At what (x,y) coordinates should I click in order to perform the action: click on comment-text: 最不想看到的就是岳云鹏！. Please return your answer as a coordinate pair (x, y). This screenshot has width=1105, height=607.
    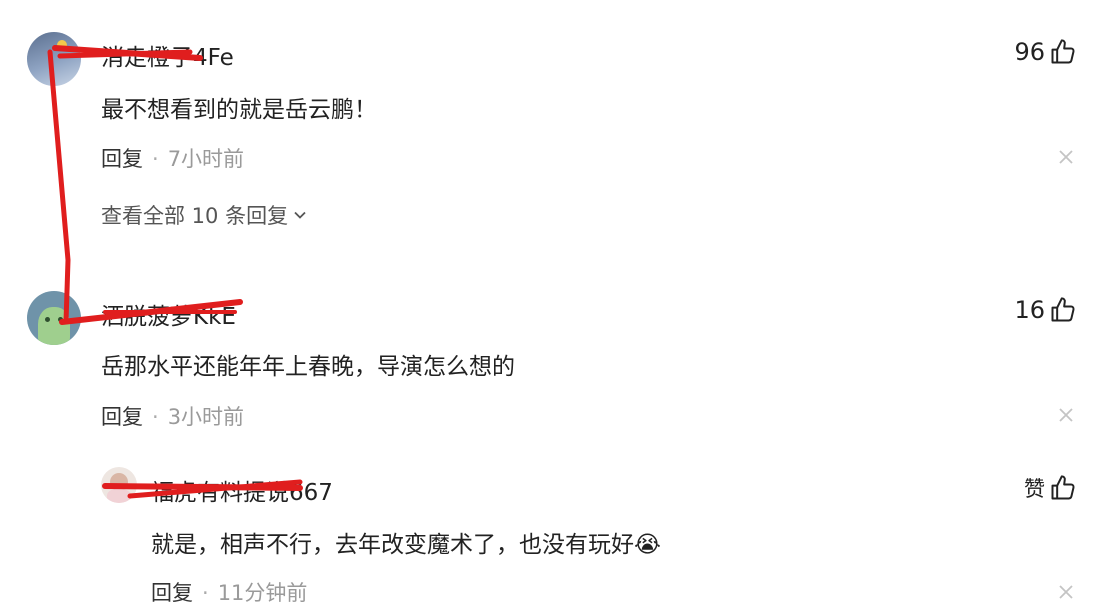
    Looking at the image, I should click on (239, 110).